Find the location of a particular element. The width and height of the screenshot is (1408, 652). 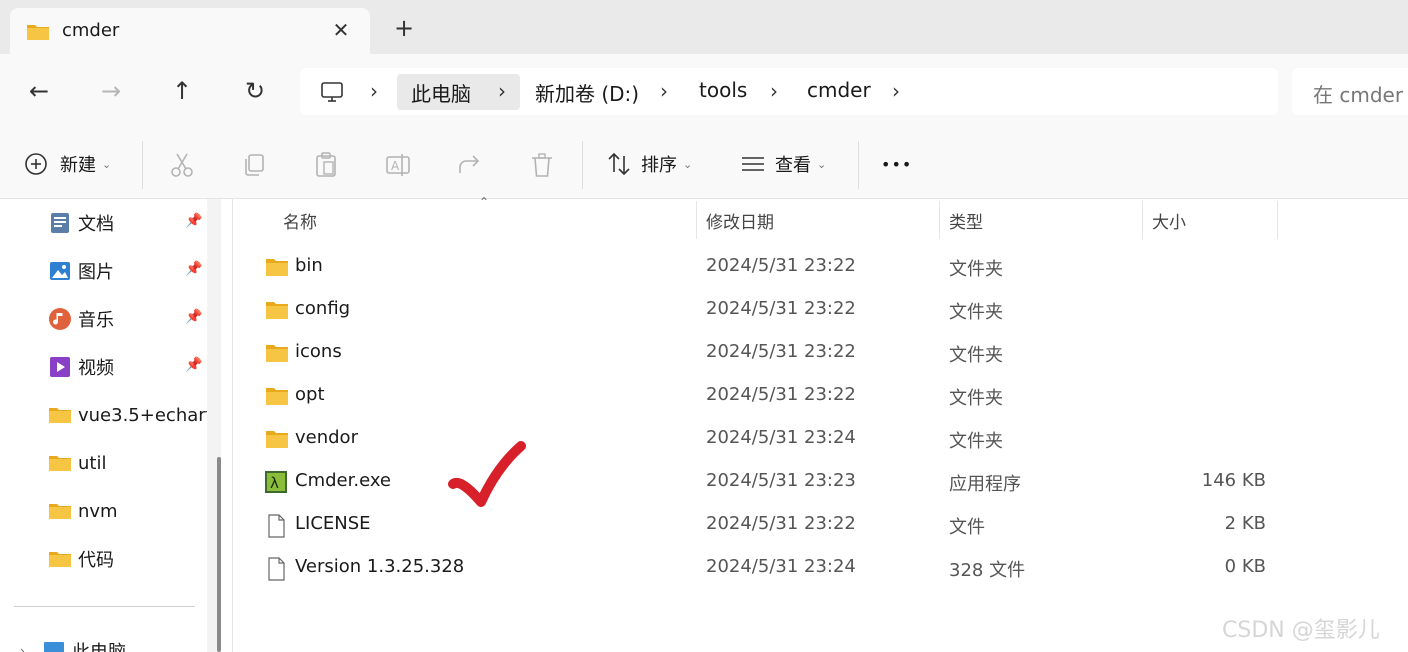

tab-cmder: cmder ✕ is located at coordinates (190, 31).